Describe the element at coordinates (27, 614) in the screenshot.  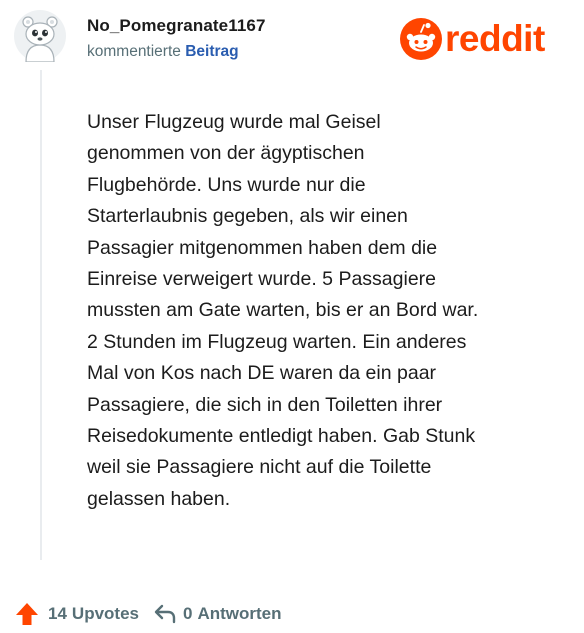
I see `upvote-arrow-icon` at that location.